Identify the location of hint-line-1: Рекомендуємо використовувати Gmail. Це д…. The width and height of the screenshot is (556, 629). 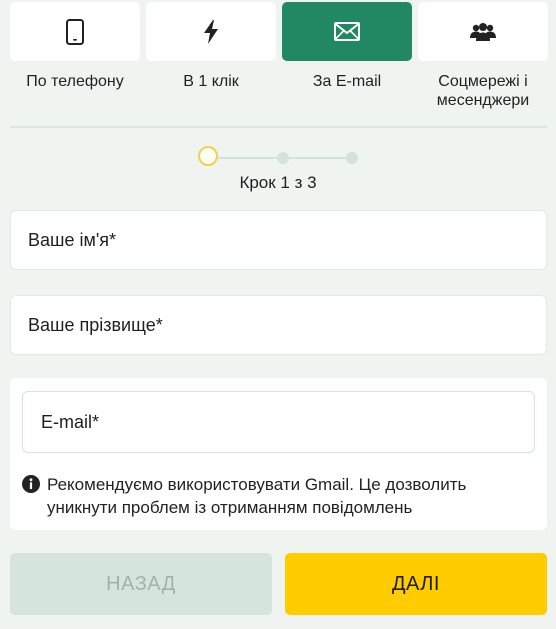
(257, 484).